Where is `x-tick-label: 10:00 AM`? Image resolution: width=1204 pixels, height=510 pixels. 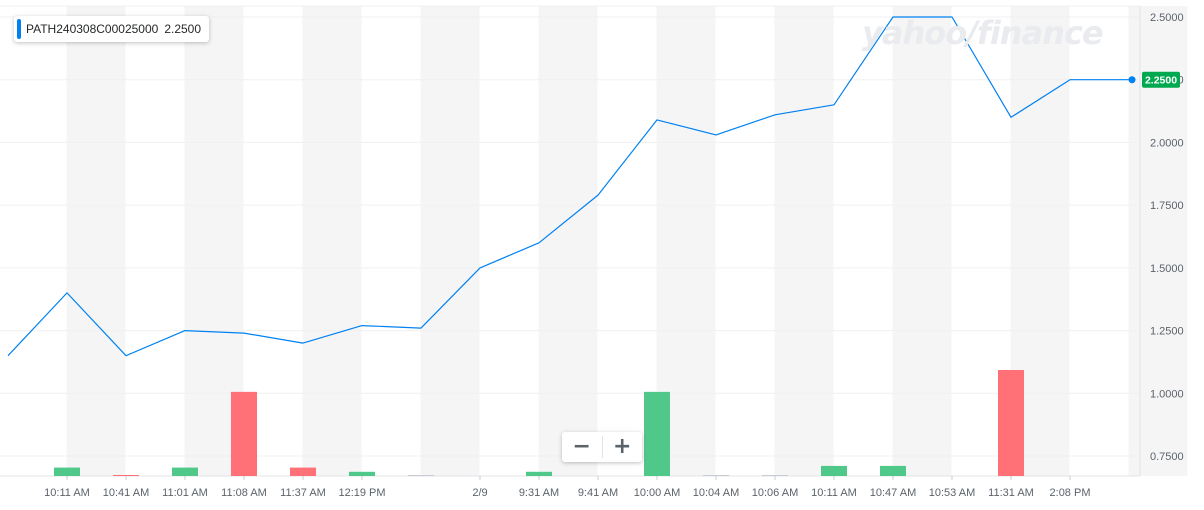
x-tick-label: 10:00 AM is located at coordinates (657, 493).